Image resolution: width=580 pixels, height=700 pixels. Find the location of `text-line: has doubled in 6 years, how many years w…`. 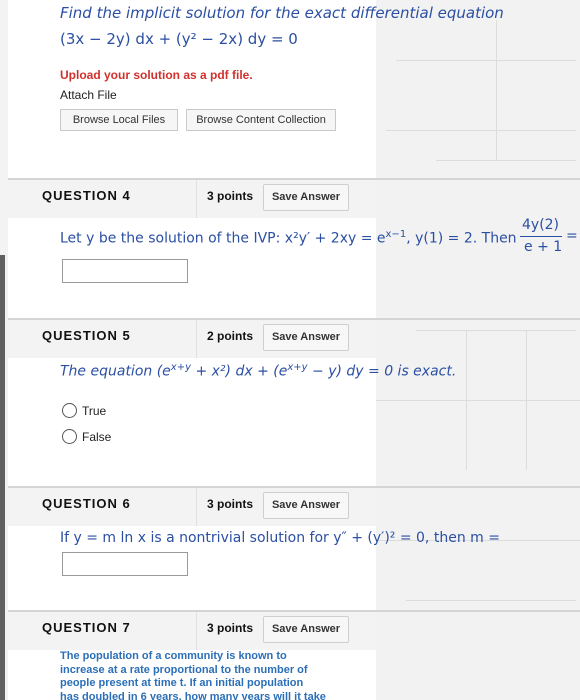

text-line: has doubled in 6 years, how many years w… is located at coordinates (193, 695).